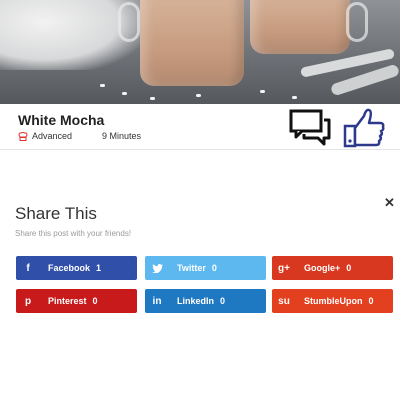 This screenshot has height=400, width=400. Describe the element at coordinates (69, 268) in the screenshot. I see `share-network-label: Facebook` at that location.